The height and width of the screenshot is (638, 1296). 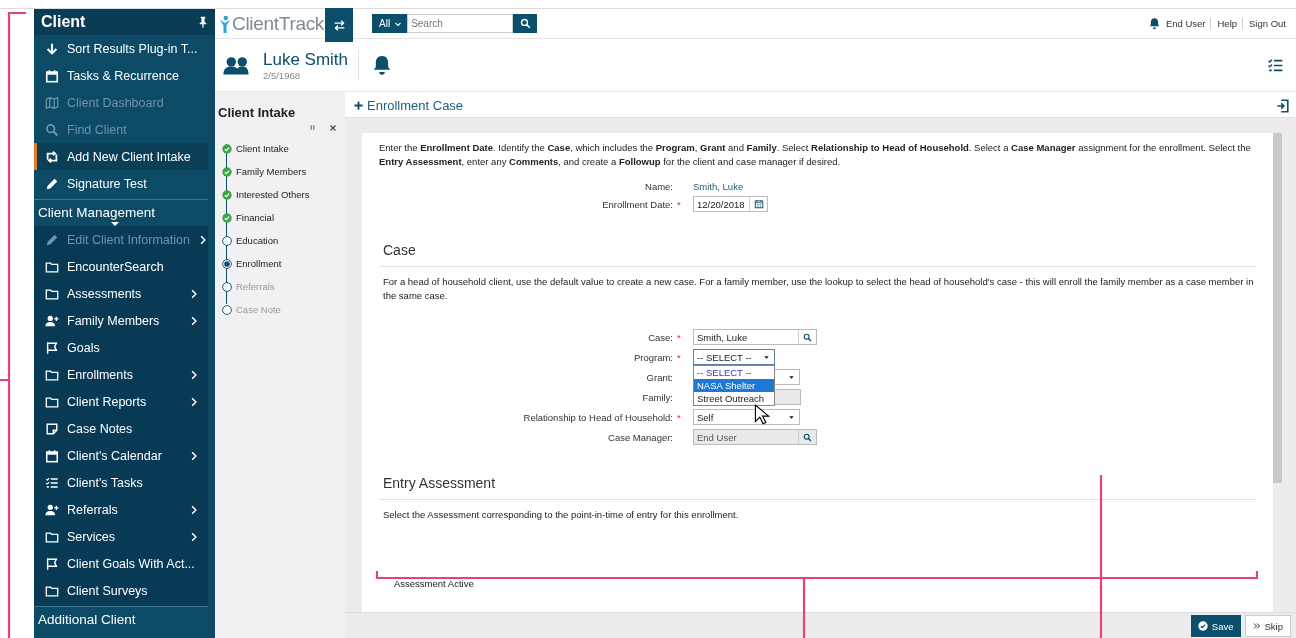 What do you see at coordinates (746, 417) in the screenshot?
I see `select-field: Self` at bounding box center [746, 417].